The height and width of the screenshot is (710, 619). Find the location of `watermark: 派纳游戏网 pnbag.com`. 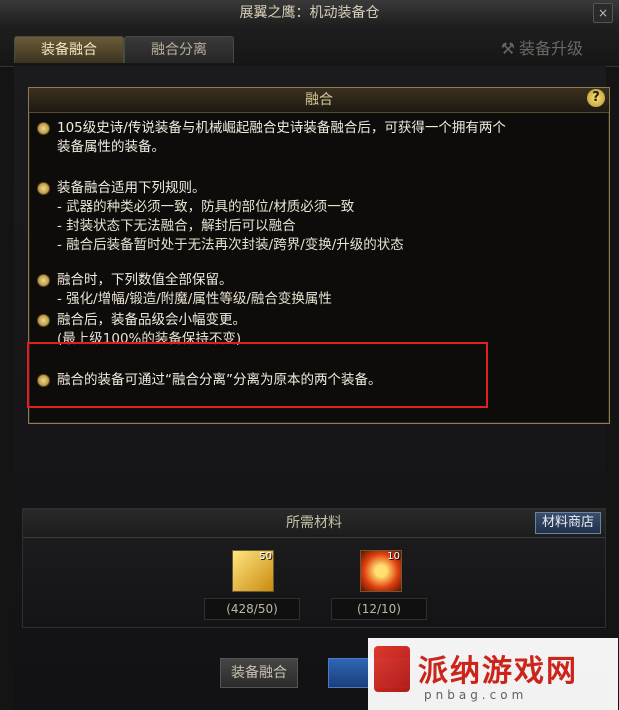

watermark: 派纳游戏网 pnbag.com is located at coordinates (493, 674).